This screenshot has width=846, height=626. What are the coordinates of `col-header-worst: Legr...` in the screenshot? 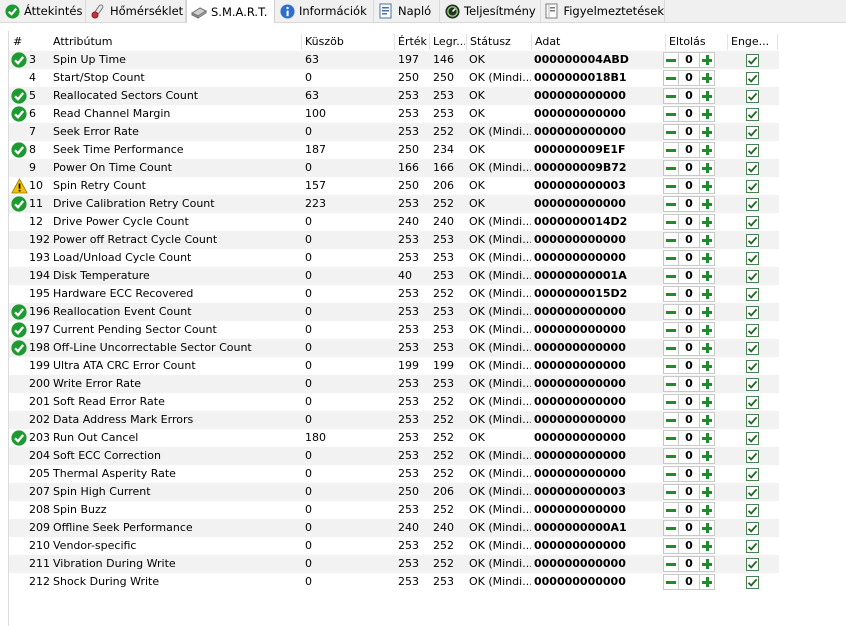 It's located at (449, 42).